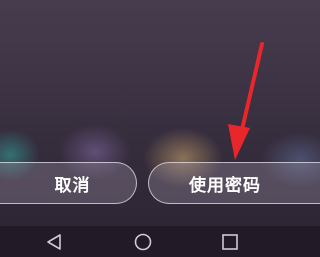  Describe the element at coordinates (160, 241) in the screenshot. I see `navigation-bar` at that location.